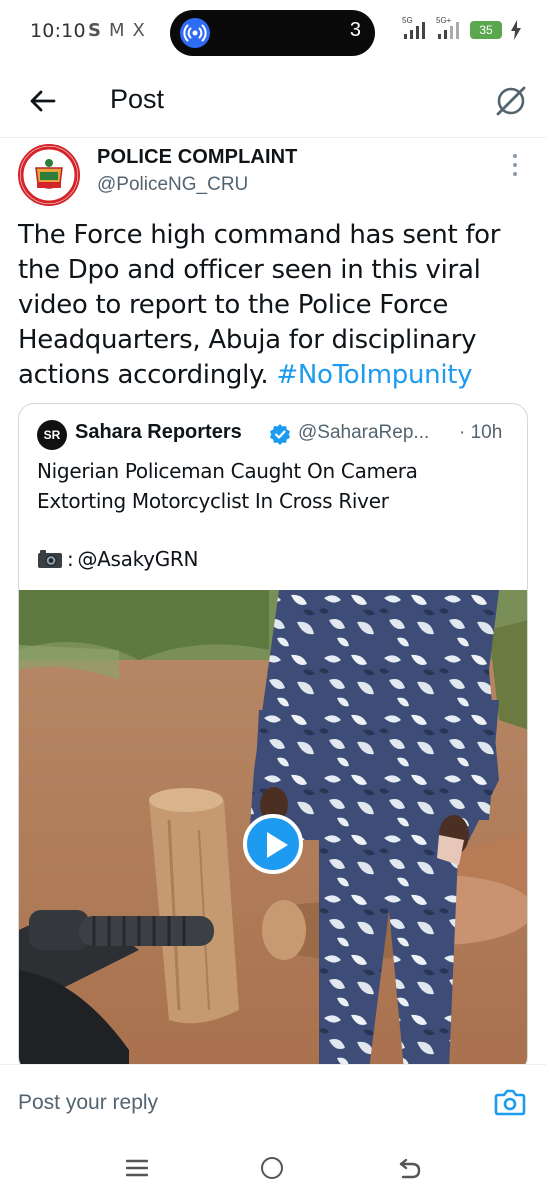 This screenshot has height=1200, width=546. Describe the element at coordinates (374, 375) in the screenshot. I see `hashtag-link: #NoToImpunity` at that location.